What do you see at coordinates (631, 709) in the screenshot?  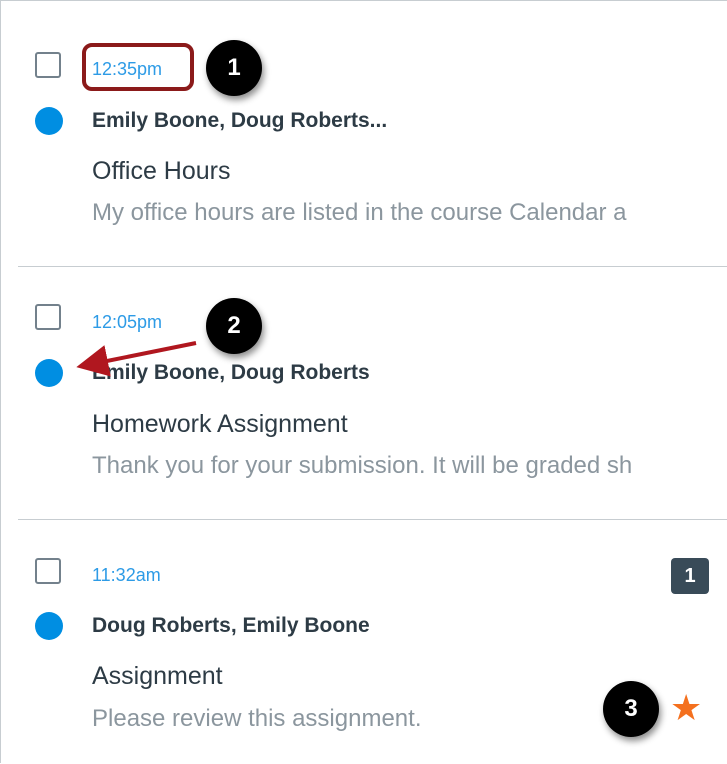 I see `callout-badge: 3` at bounding box center [631, 709].